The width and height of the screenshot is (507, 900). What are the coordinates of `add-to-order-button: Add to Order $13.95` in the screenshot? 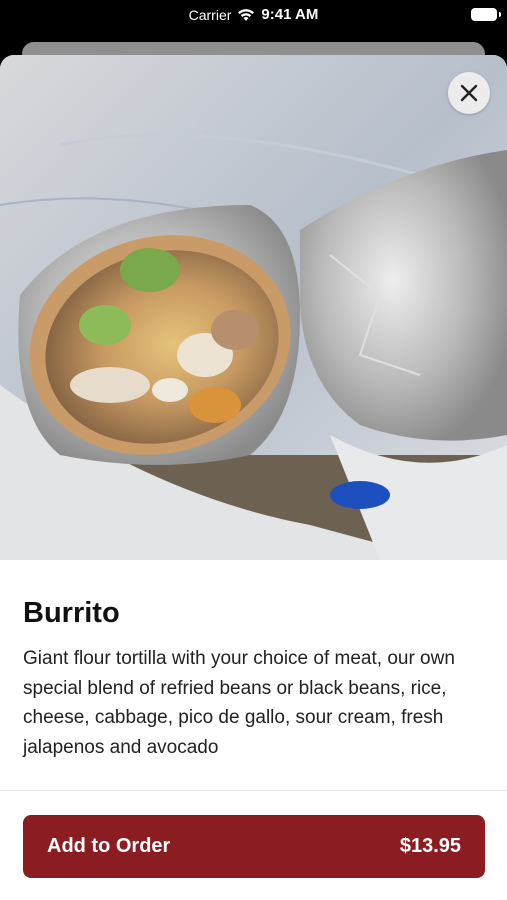 It's located at (254, 846).